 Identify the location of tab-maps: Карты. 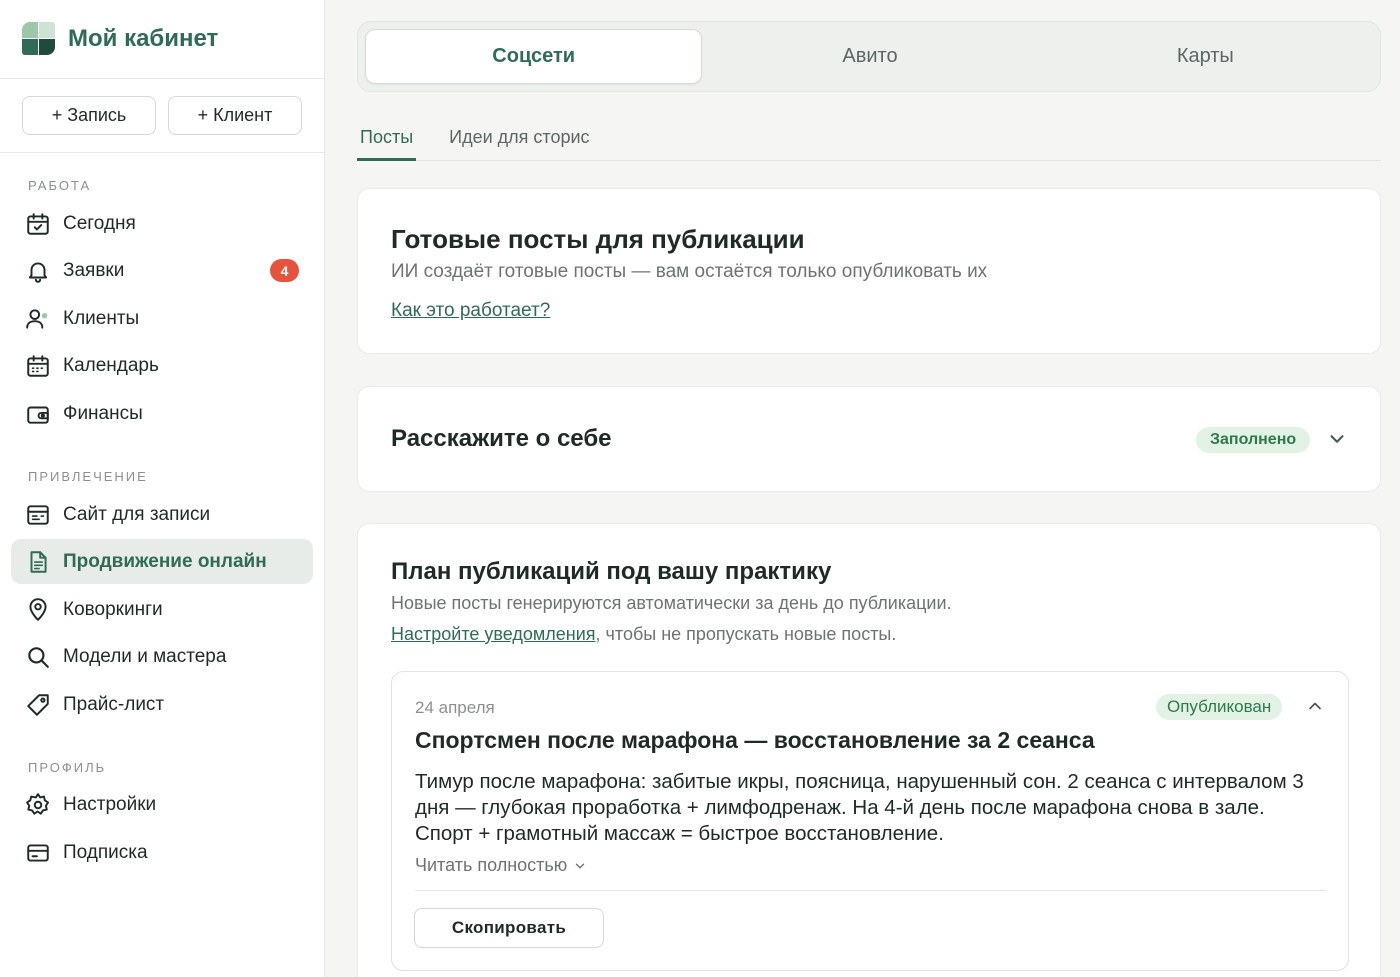
(1205, 56).